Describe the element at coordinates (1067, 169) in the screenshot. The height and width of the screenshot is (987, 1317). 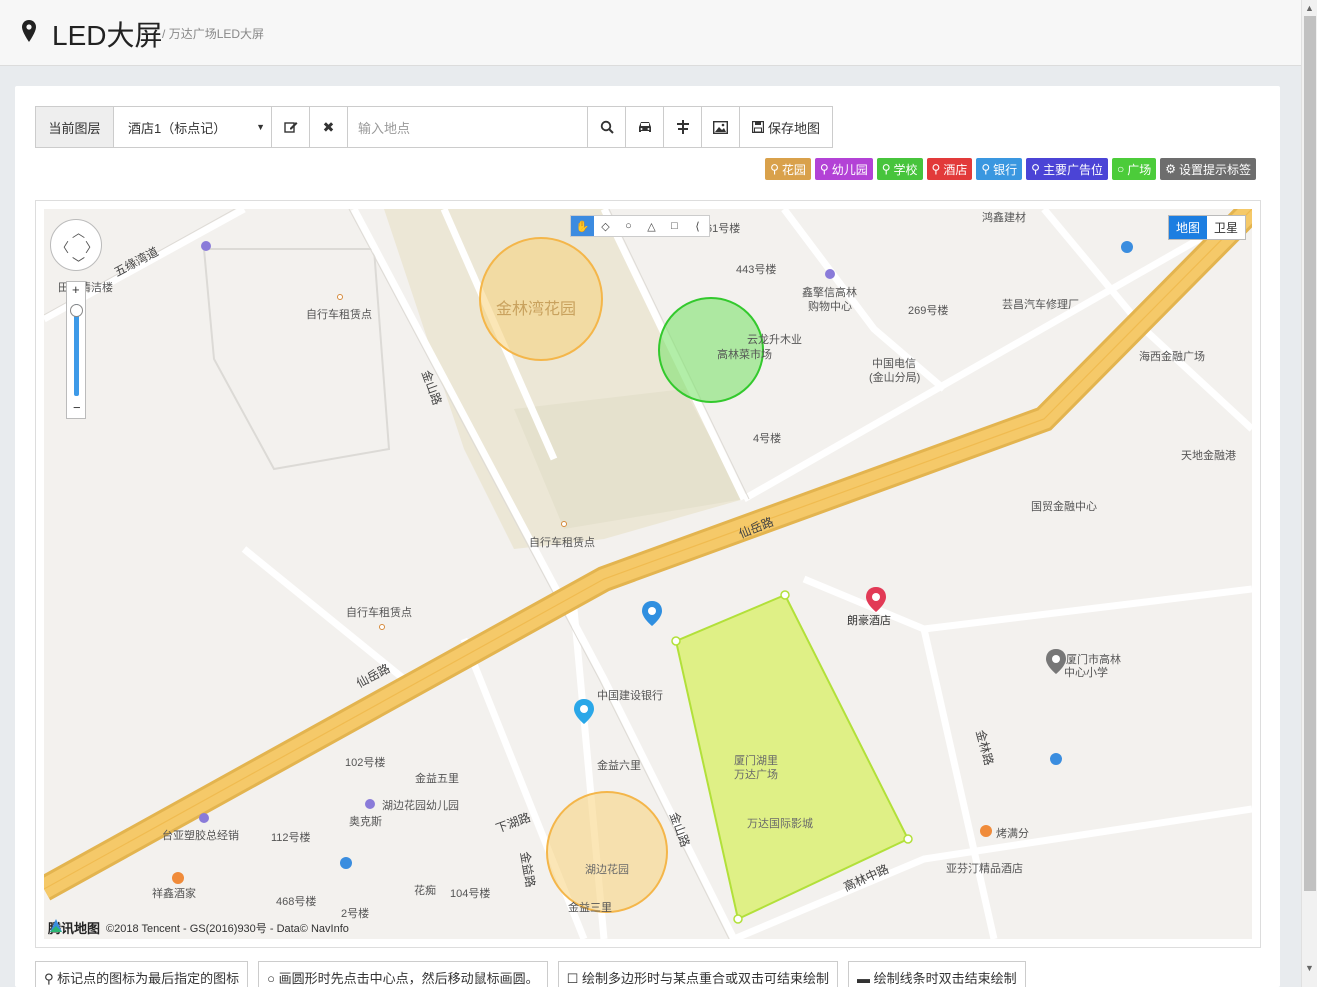
I see `tag-5: ⚲ 主要广告位` at that location.